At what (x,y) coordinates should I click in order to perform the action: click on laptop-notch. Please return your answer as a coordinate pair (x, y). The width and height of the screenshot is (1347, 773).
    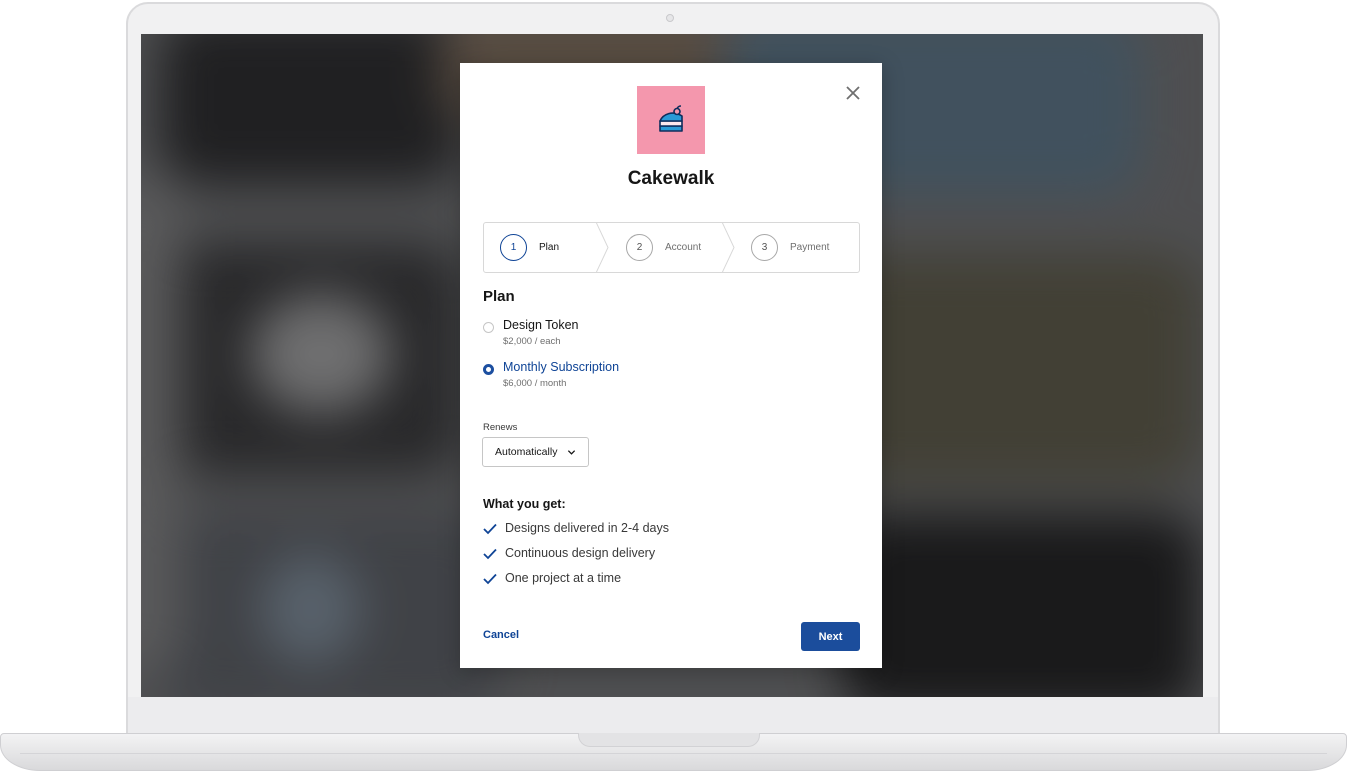
    Looking at the image, I should click on (669, 740).